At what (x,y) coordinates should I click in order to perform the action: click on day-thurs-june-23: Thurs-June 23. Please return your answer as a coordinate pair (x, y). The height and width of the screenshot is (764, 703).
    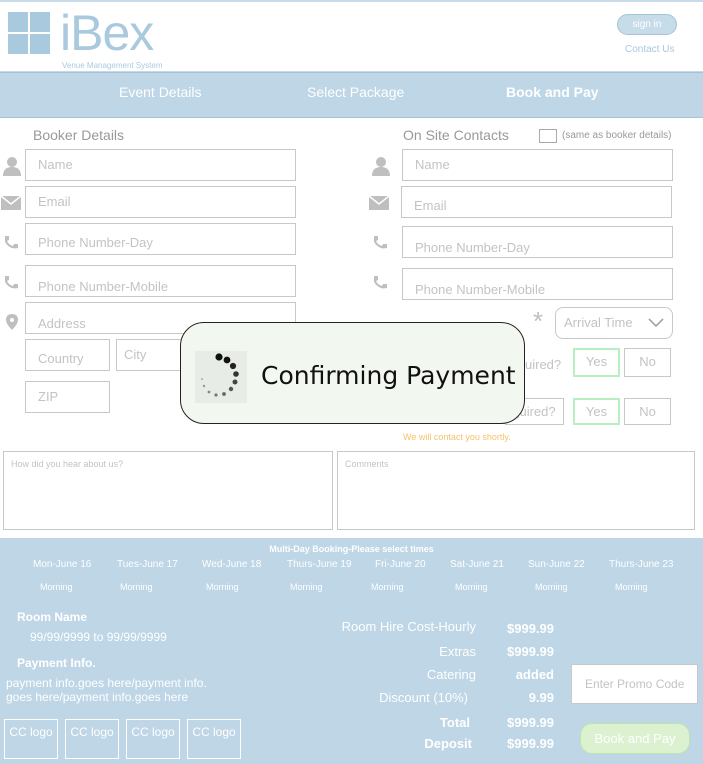
    Looking at the image, I should click on (641, 564).